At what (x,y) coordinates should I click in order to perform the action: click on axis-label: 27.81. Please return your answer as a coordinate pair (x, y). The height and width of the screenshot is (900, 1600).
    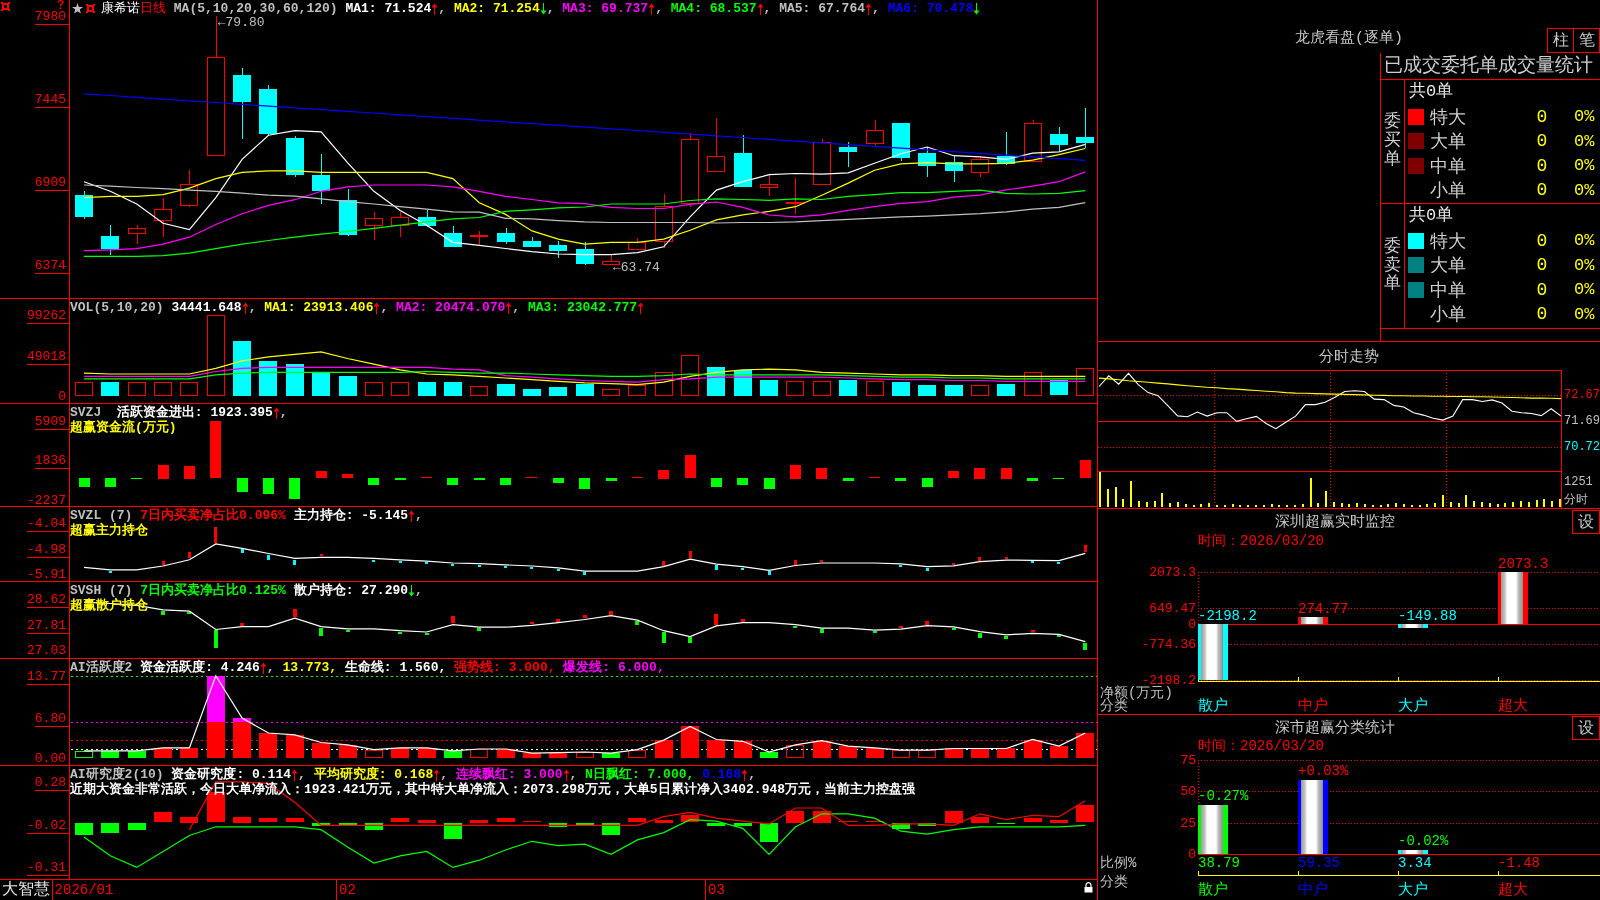
    Looking at the image, I should click on (46, 625).